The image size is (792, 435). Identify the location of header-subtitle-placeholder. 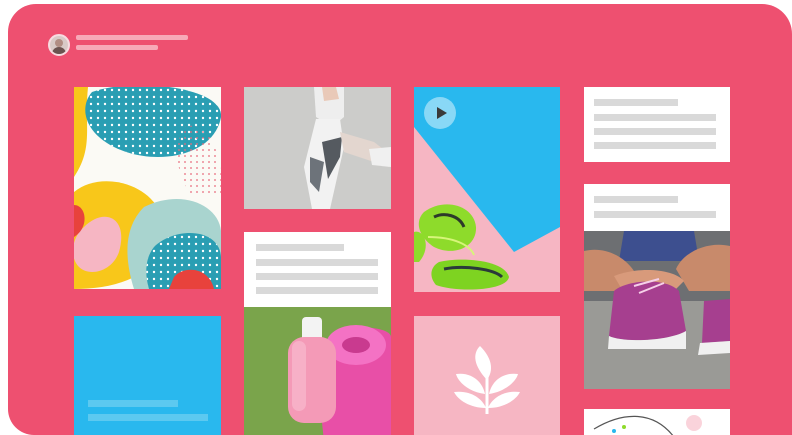
(117, 47).